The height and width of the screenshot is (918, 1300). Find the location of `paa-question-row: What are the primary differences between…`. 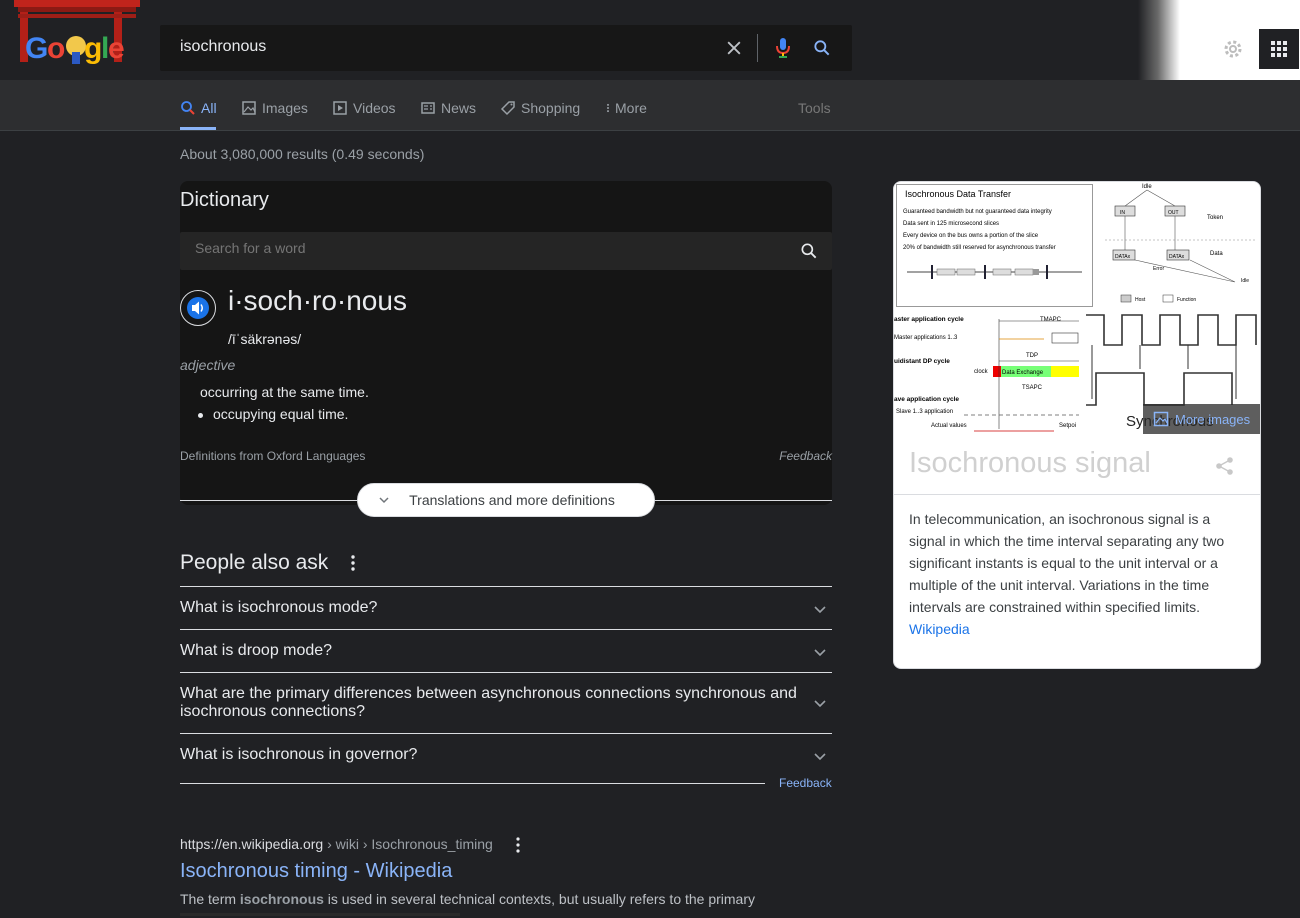

paa-question-row: What are the primary differences between… is located at coordinates (506, 702).